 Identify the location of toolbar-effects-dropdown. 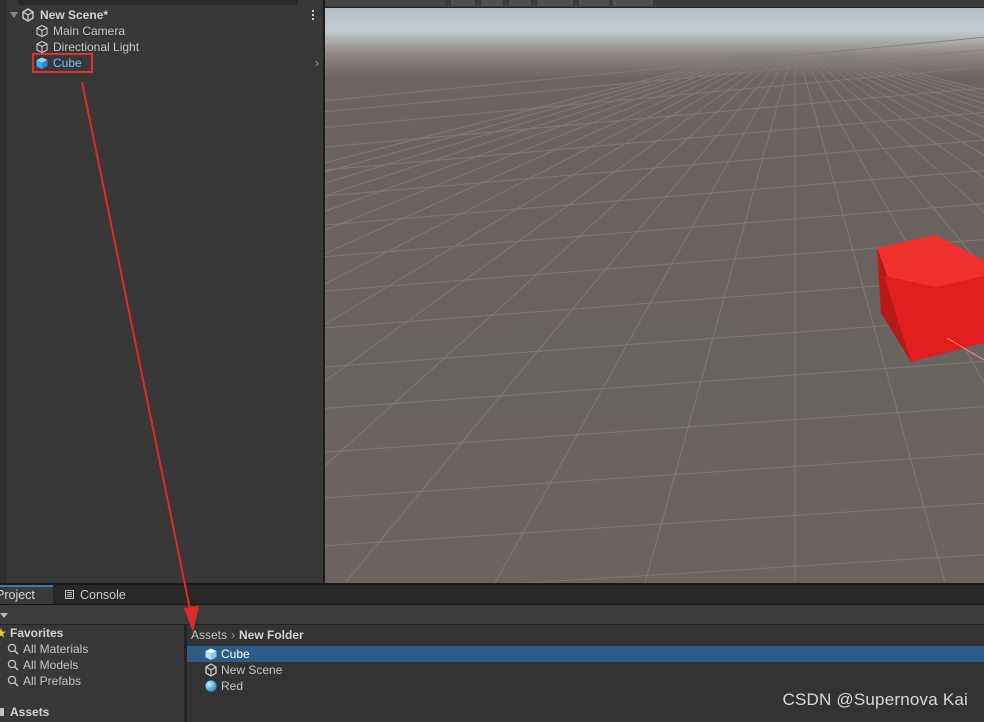
(555, 3).